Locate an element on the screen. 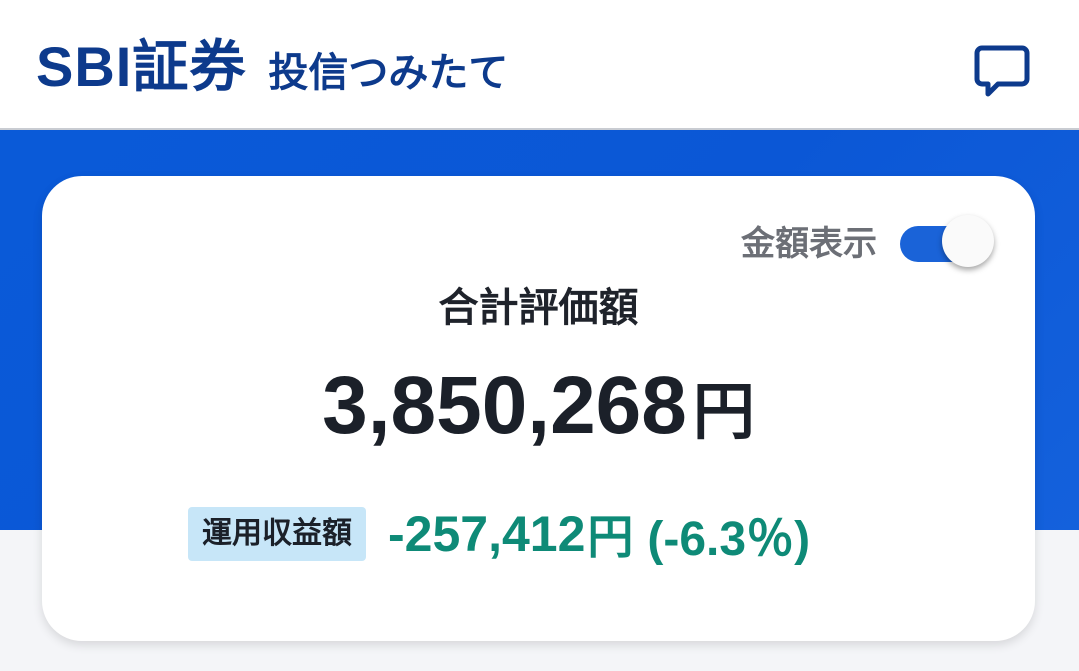  chat-bubble-icon is located at coordinates (1002, 71).